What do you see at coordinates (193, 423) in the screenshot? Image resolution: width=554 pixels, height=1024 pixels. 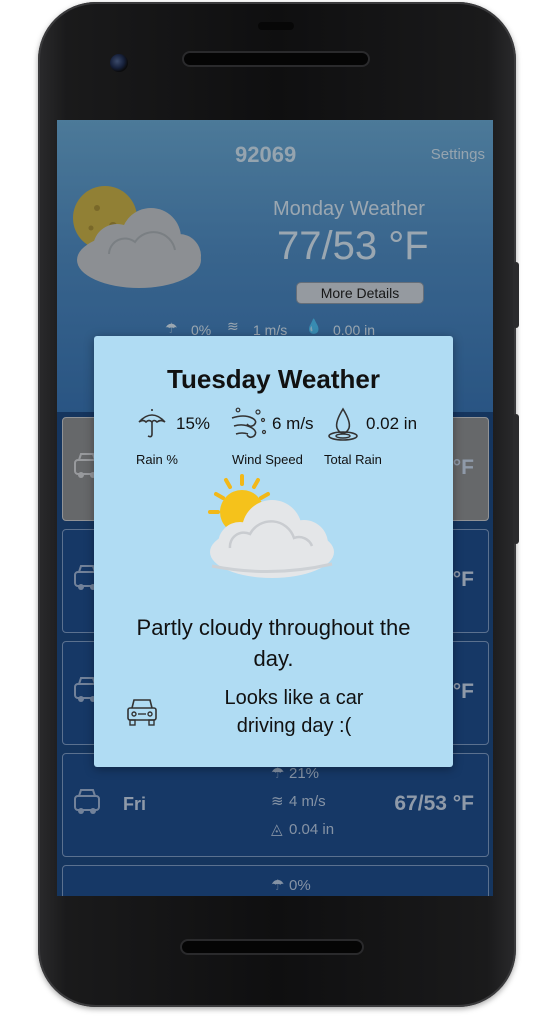 I see `modal-rain-value: 15%` at bounding box center [193, 423].